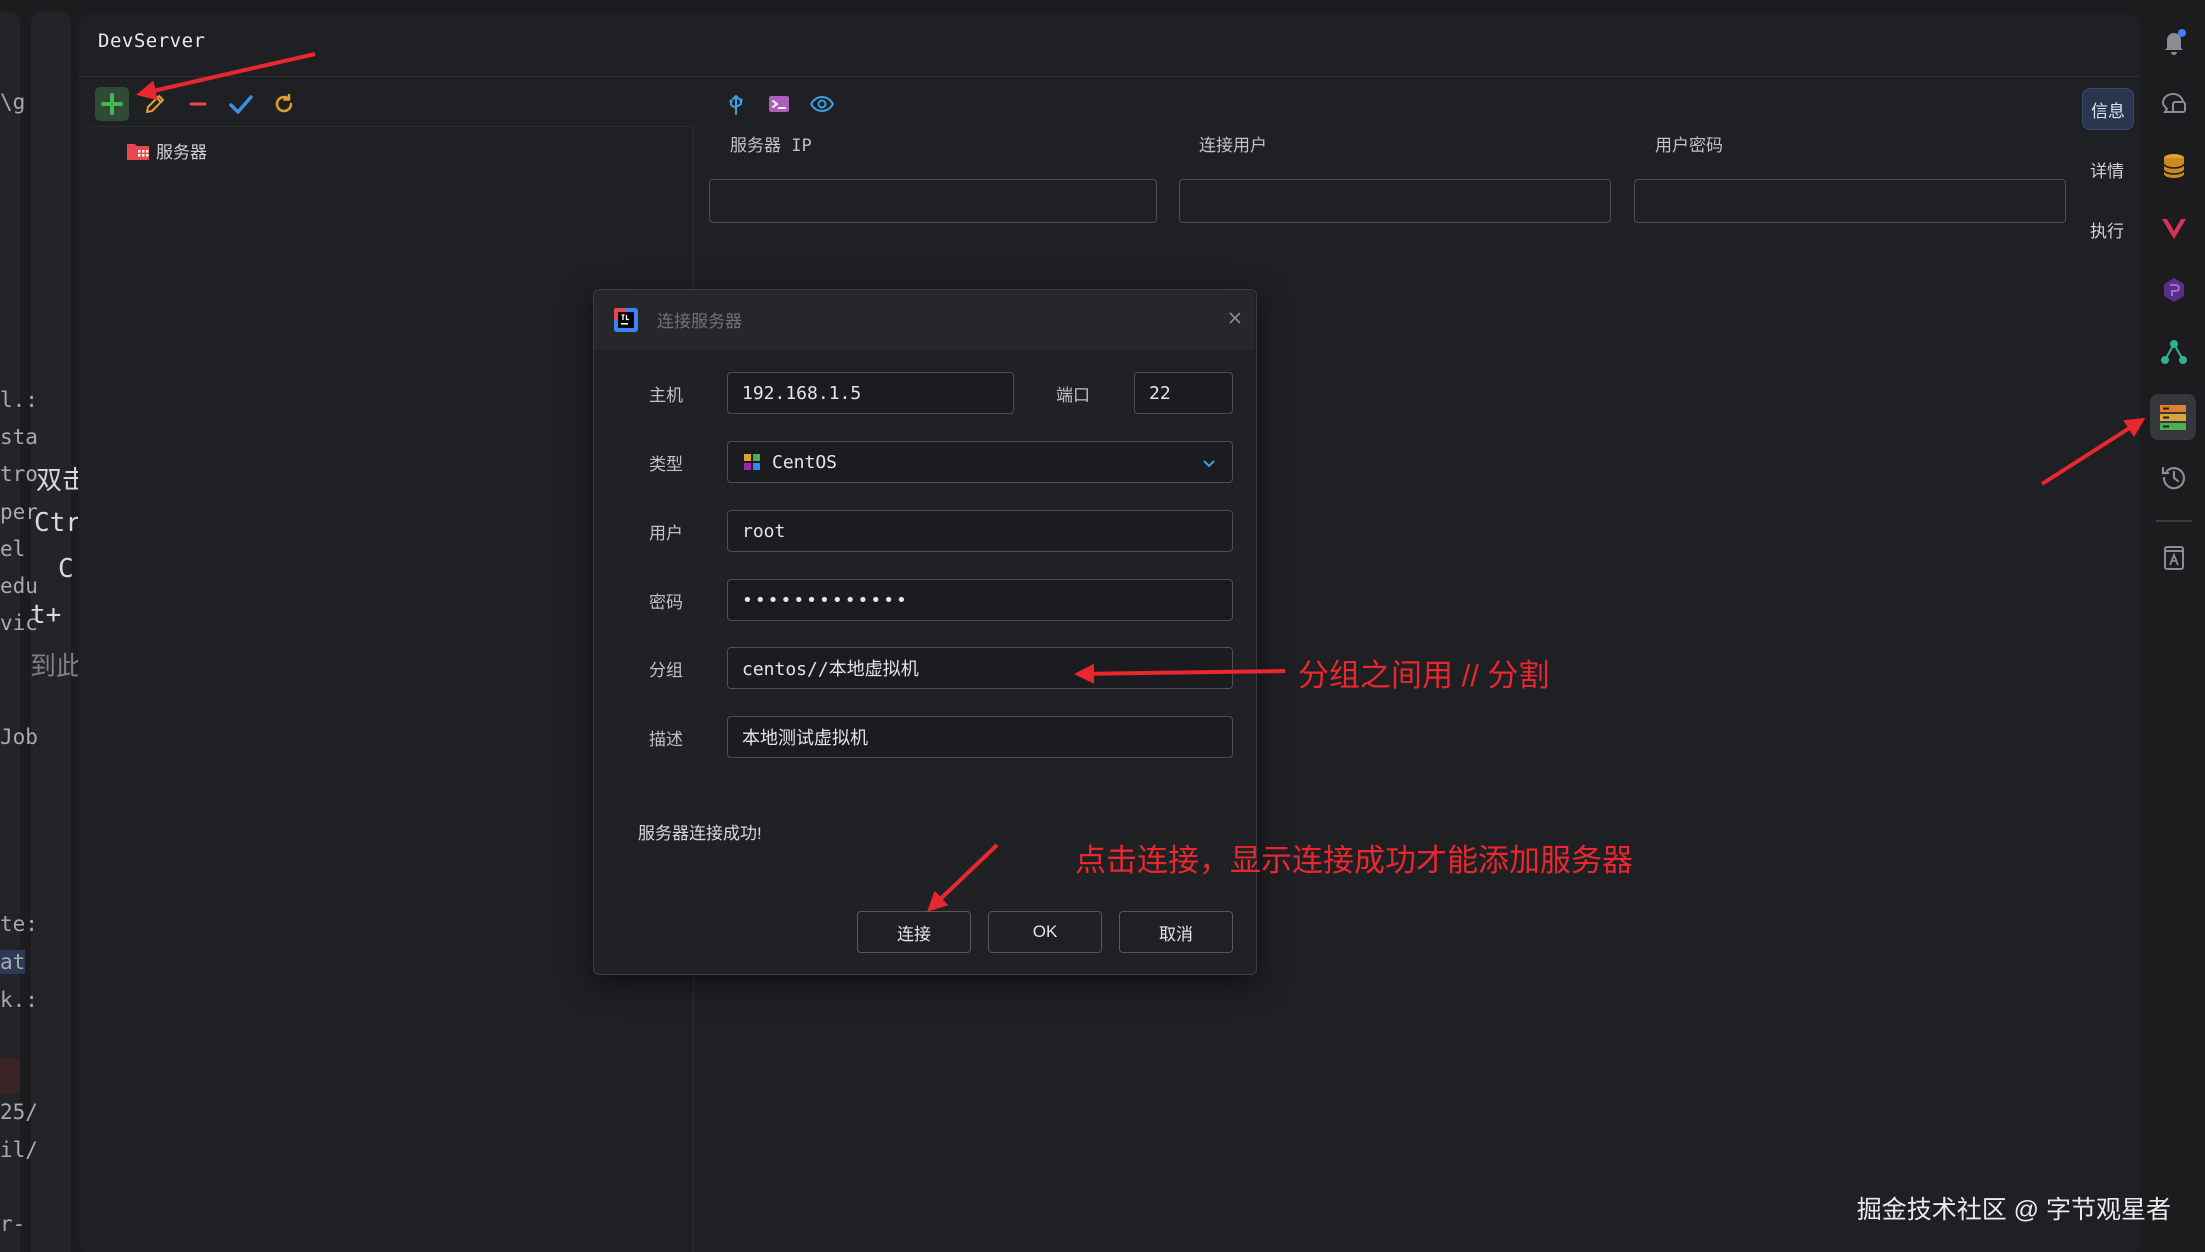 Image resolution: width=2205 pixels, height=1252 pixels. Describe the element at coordinates (980, 600) in the screenshot. I see `password-input: •••••••••••••` at that location.